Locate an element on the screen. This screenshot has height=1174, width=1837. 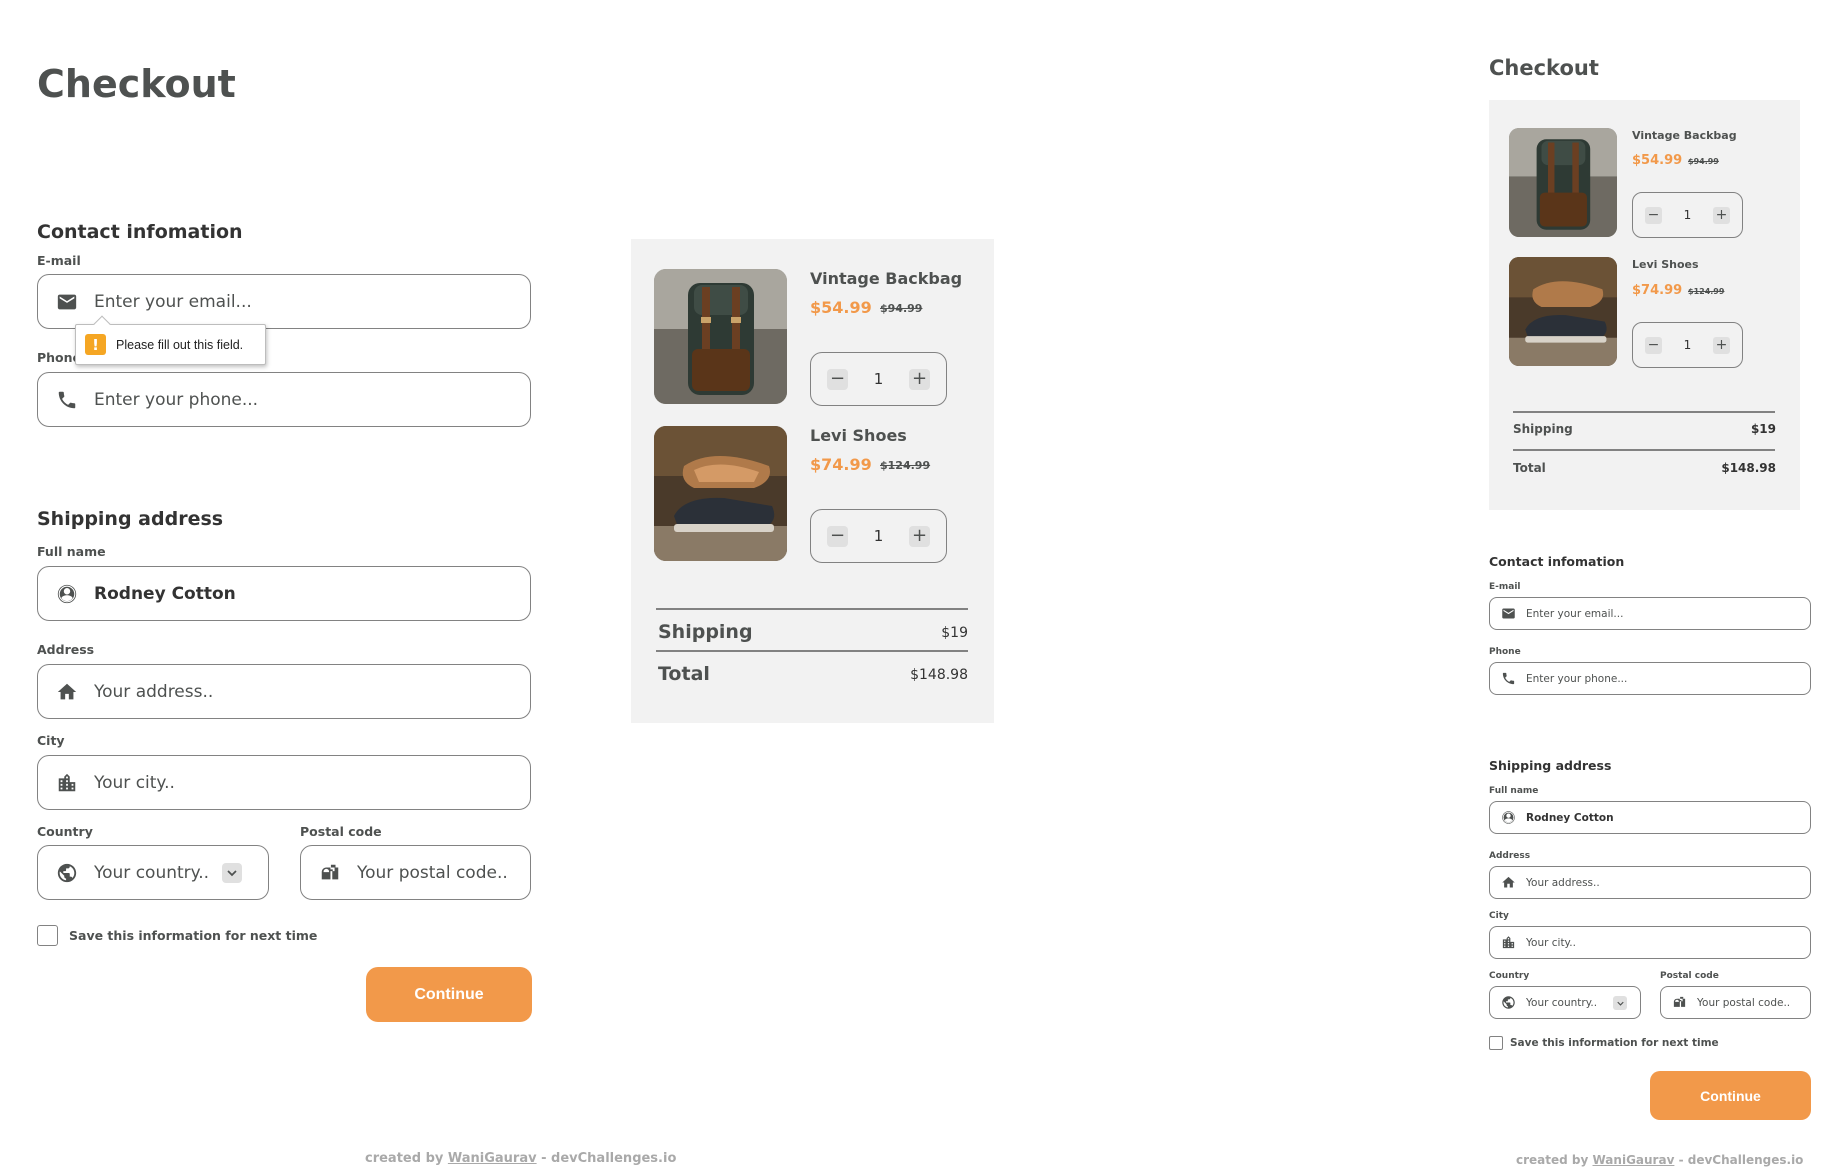
home-icon is located at coordinates (1508, 882).